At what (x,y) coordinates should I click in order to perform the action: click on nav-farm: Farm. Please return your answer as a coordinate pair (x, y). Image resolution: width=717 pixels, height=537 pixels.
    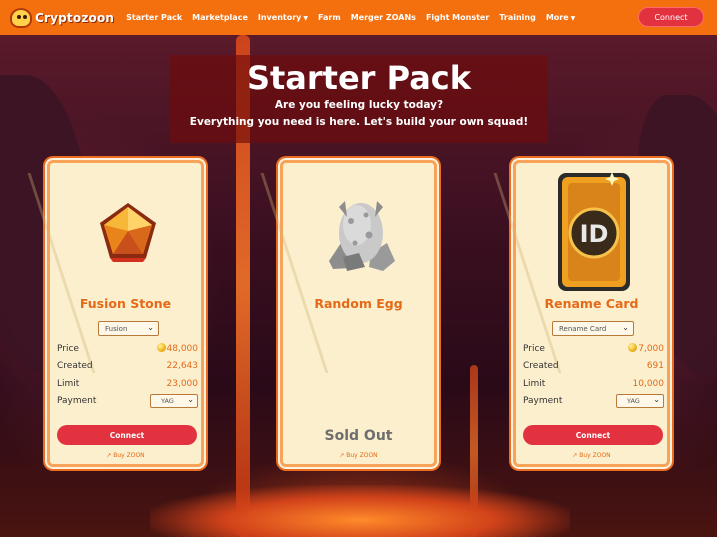
    Looking at the image, I should click on (329, 17).